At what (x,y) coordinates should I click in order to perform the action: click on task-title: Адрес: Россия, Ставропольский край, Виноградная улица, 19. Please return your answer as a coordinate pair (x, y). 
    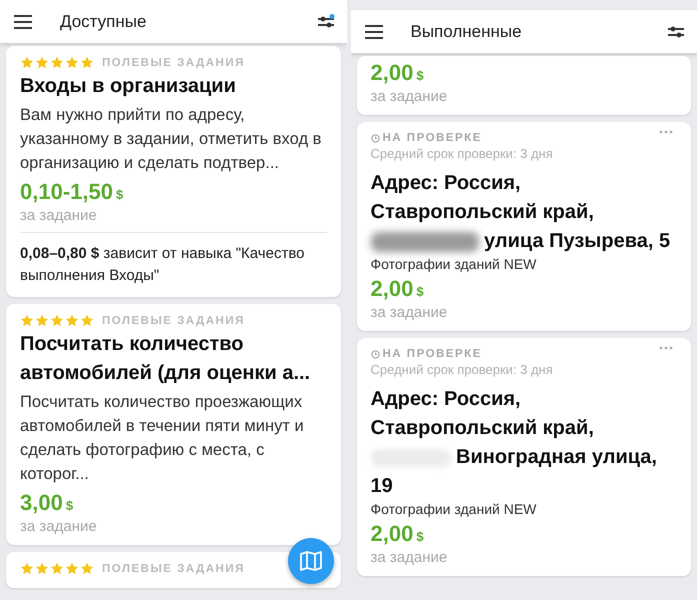
    Looking at the image, I should click on (514, 443).